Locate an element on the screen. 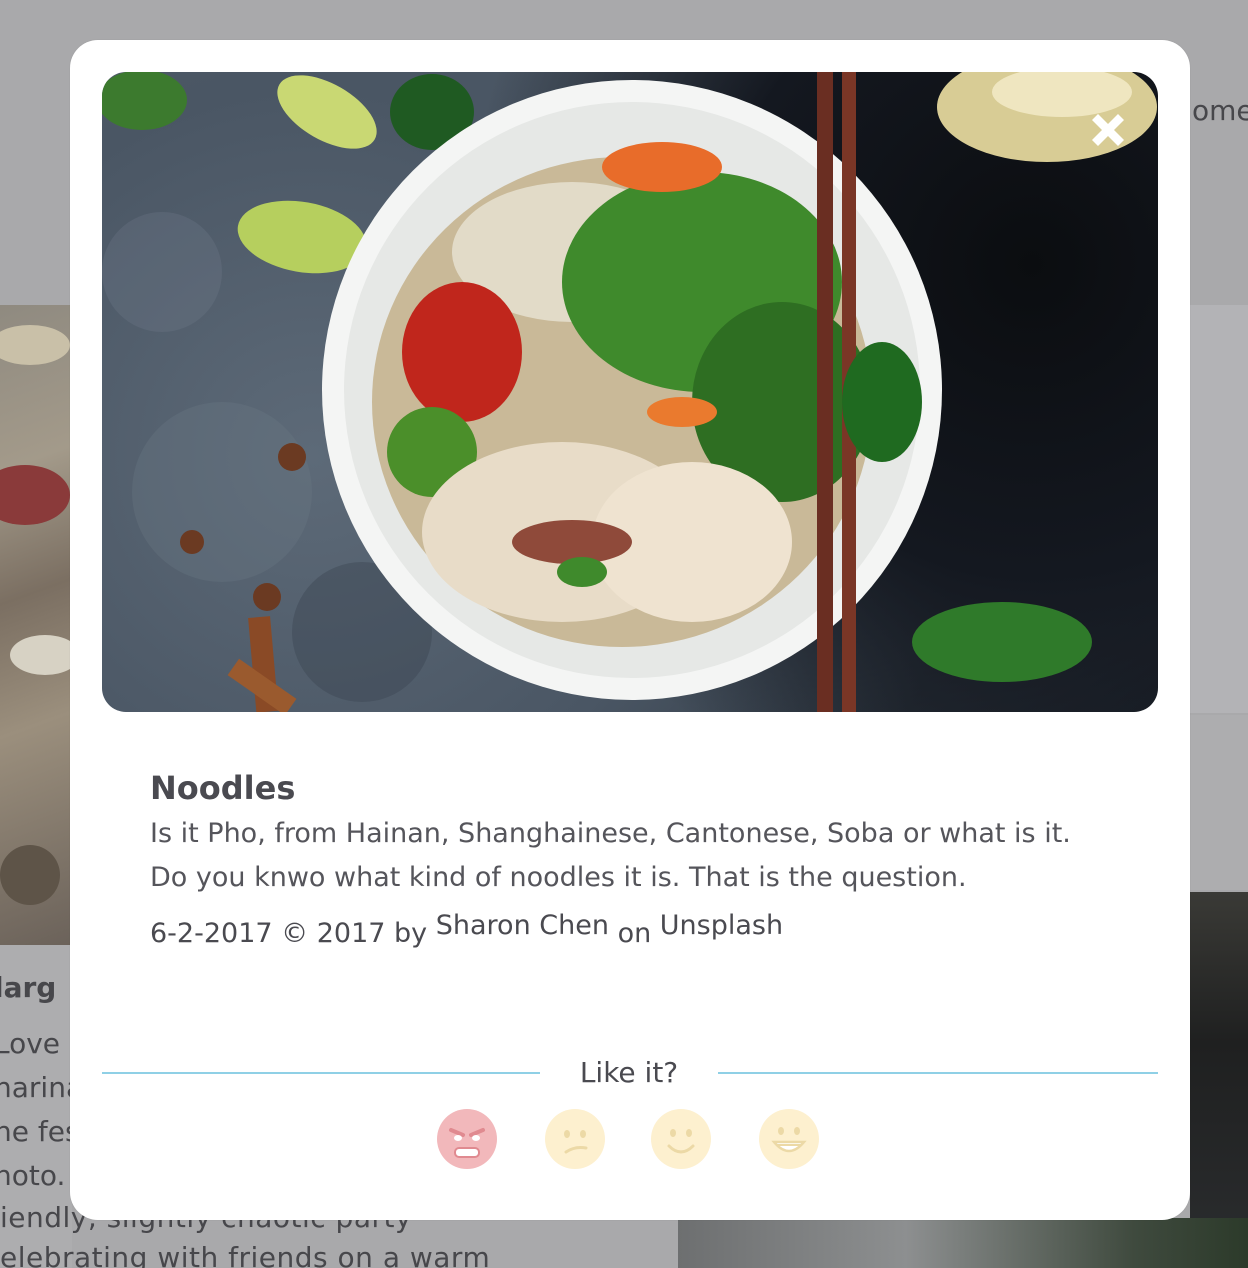  rating-grin-button is located at coordinates (789, 1139).